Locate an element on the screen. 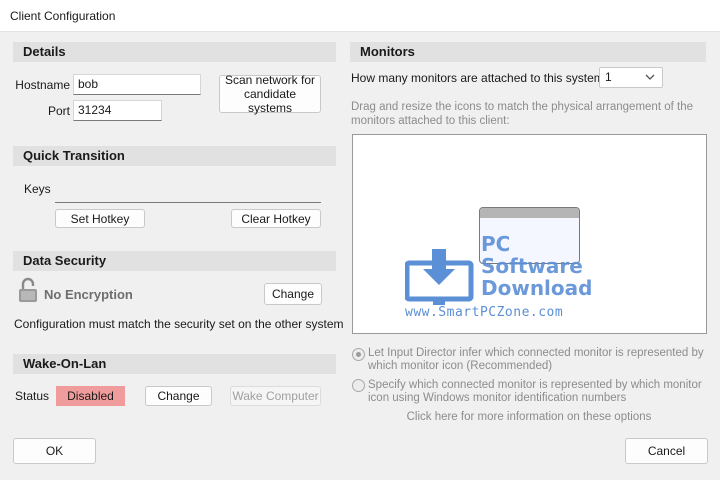 The height and width of the screenshot is (480, 720). monitor-count-select: 1 is located at coordinates (631, 77).